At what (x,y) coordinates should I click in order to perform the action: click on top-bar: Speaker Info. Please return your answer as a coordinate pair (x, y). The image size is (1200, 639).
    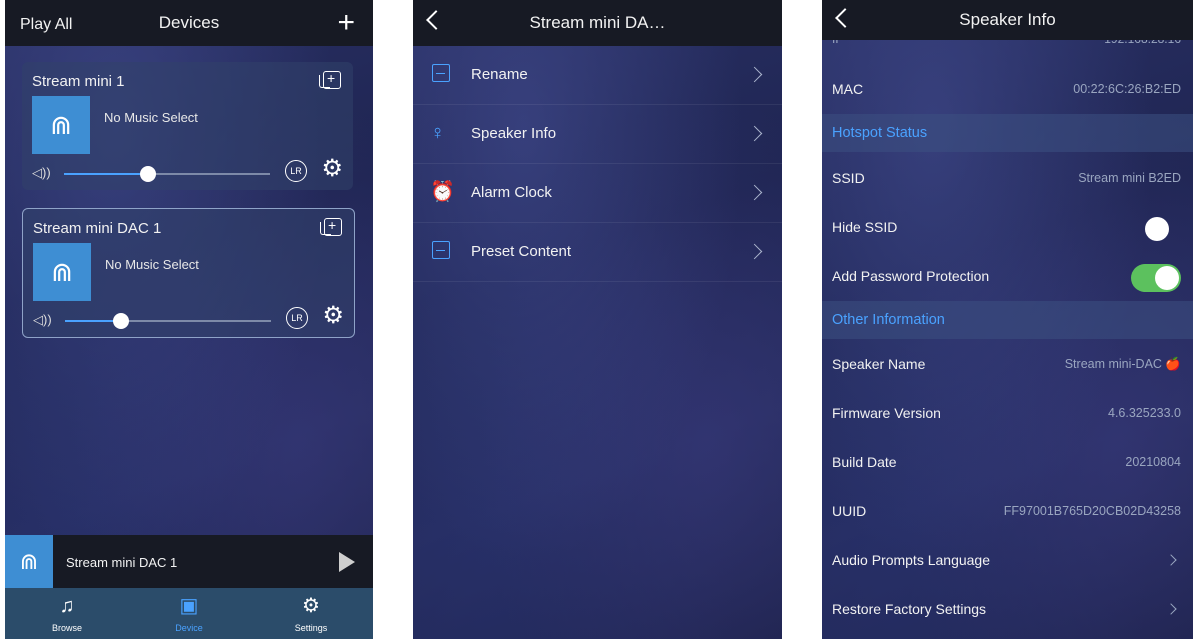
    Looking at the image, I should click on (1007, 20).